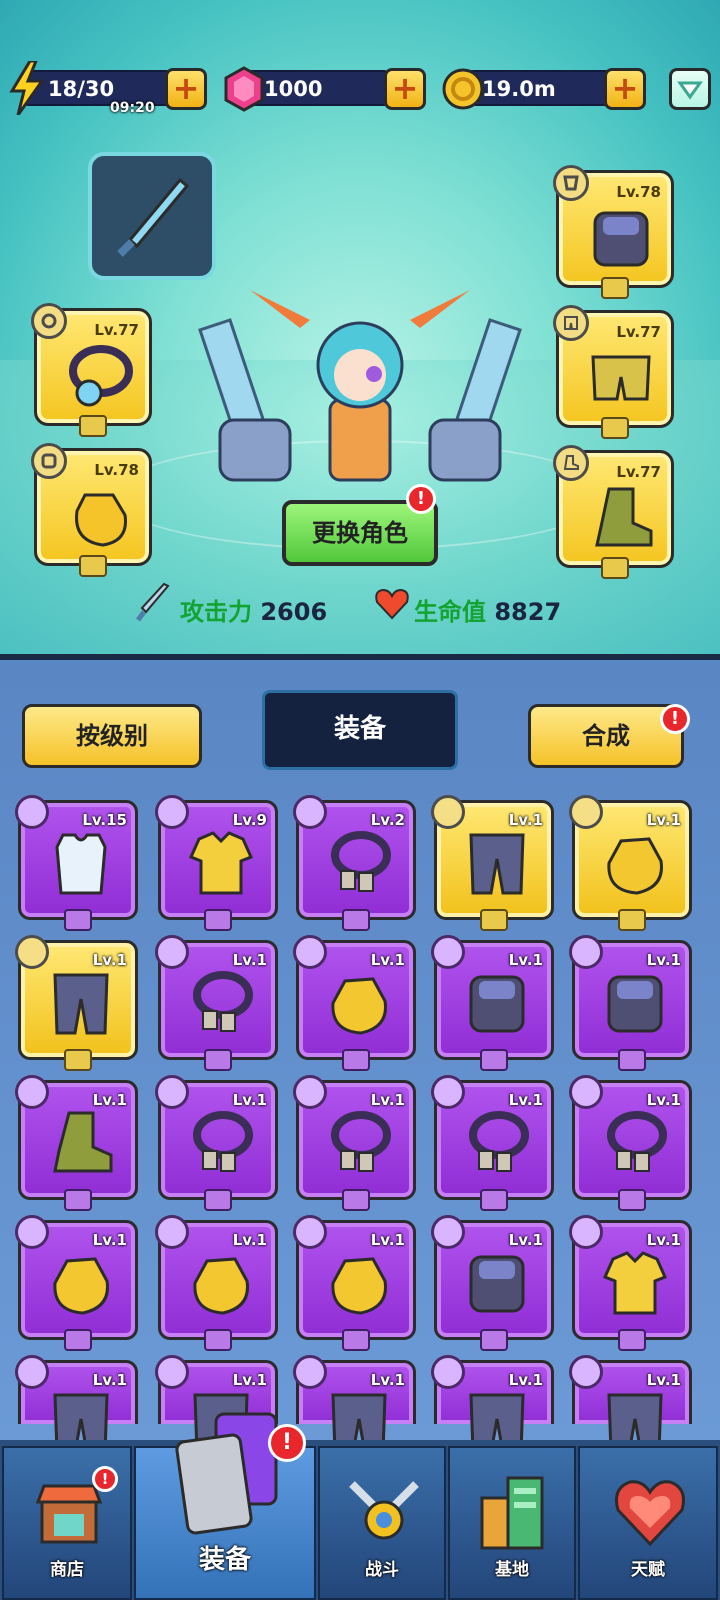 The width and height of the screenshot is (720, 1600). I want to click on nav-battle-label: 战斗, so click(382, 1570).